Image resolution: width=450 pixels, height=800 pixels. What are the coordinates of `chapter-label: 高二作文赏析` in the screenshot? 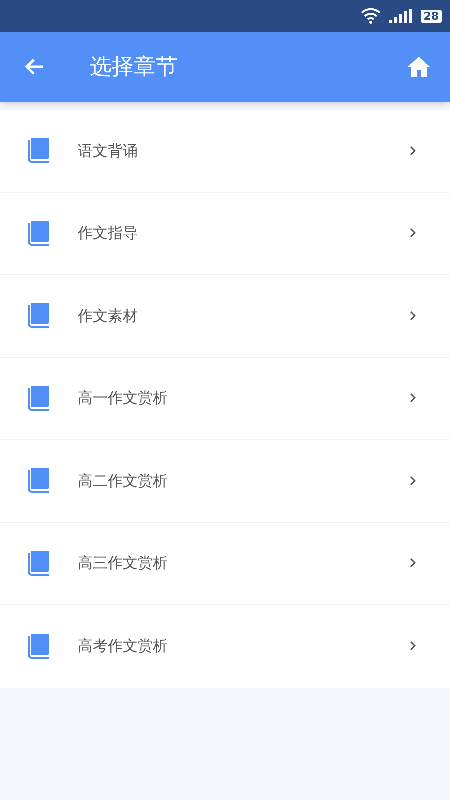 It's located at (123, 481).